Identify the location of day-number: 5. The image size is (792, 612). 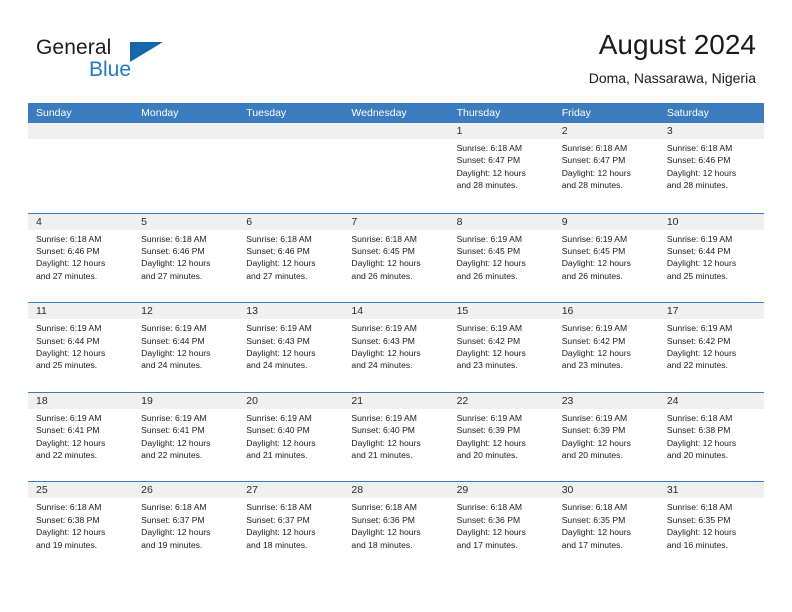
(186, 221).